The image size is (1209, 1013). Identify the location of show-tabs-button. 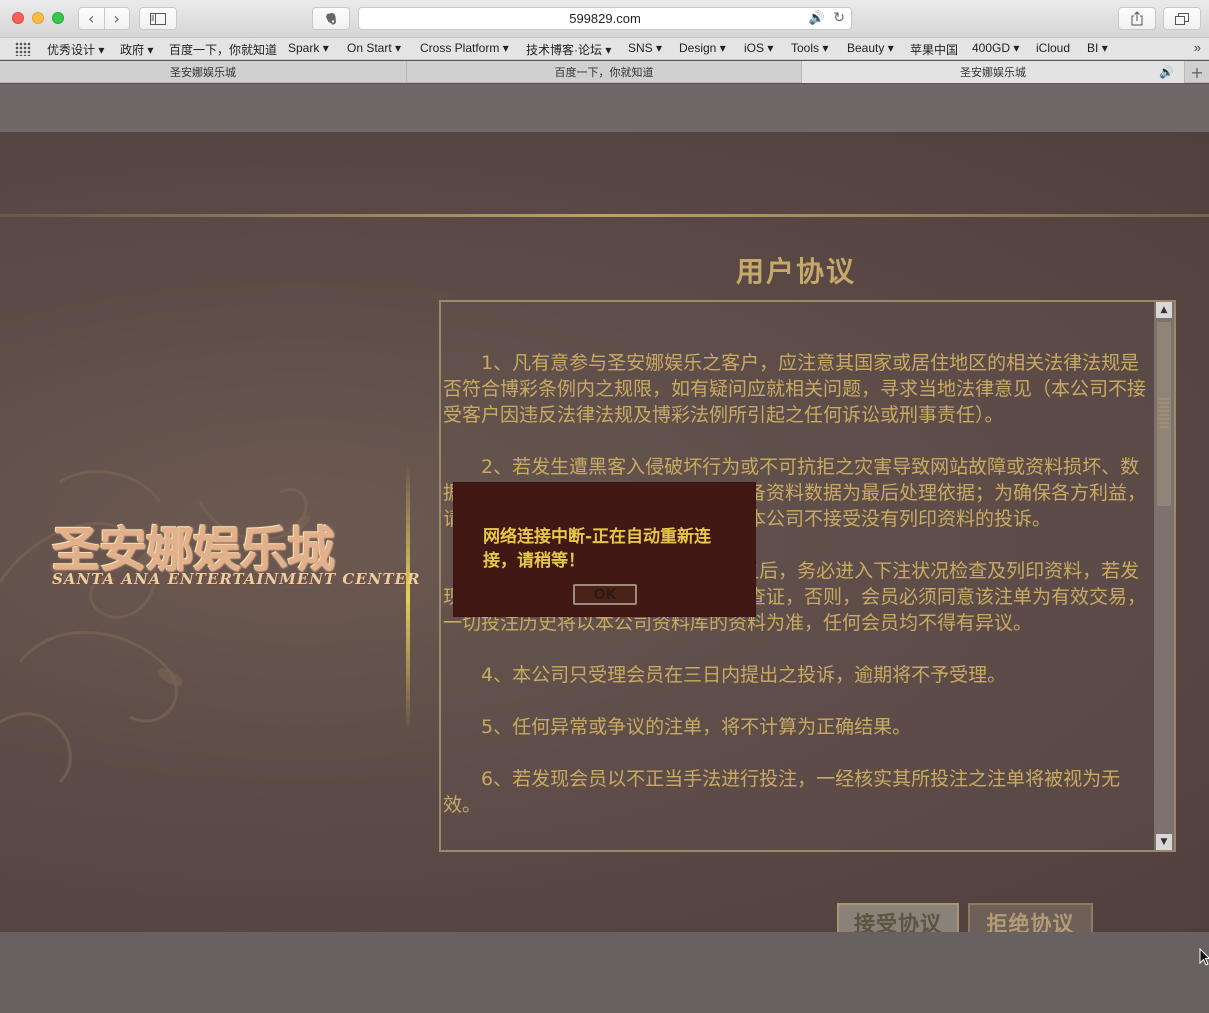
(1182, 18).